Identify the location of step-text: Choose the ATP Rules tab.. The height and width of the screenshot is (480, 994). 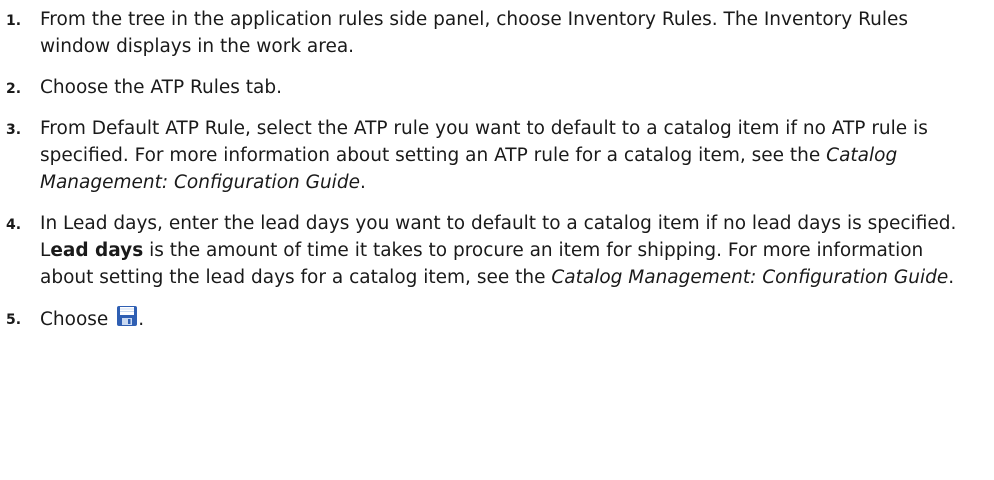
(161, 87).